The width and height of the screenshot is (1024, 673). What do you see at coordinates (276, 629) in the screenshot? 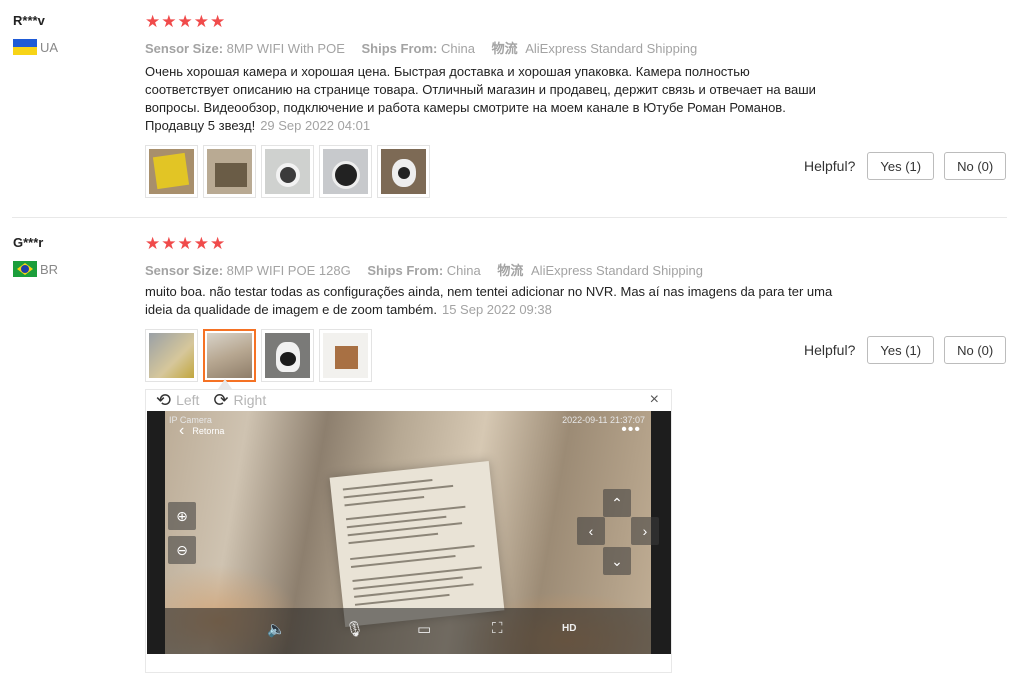
I see `speaker-mute-icon: 🔈` at bounding box center [276, 629].